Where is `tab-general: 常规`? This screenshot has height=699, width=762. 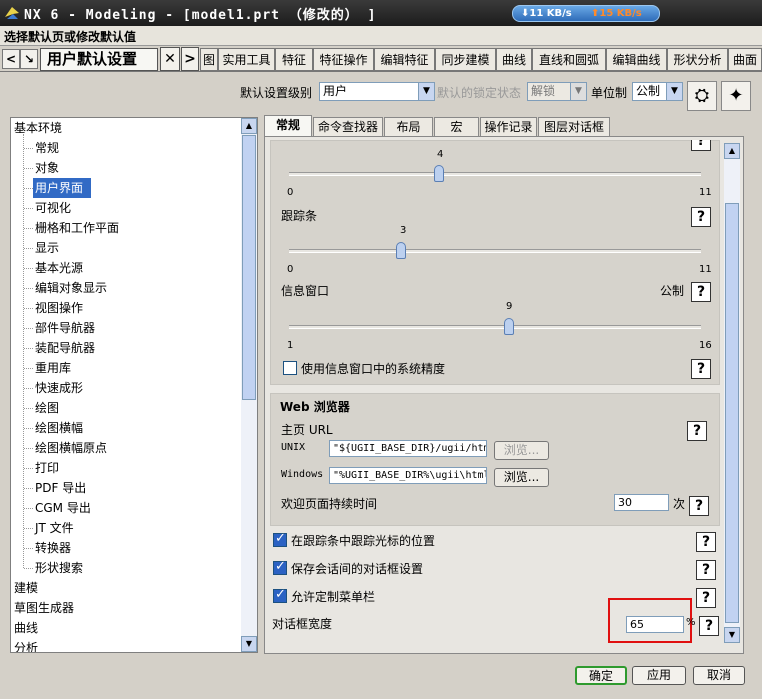 tab-general: 常规 is located at coordinates (288, 126).